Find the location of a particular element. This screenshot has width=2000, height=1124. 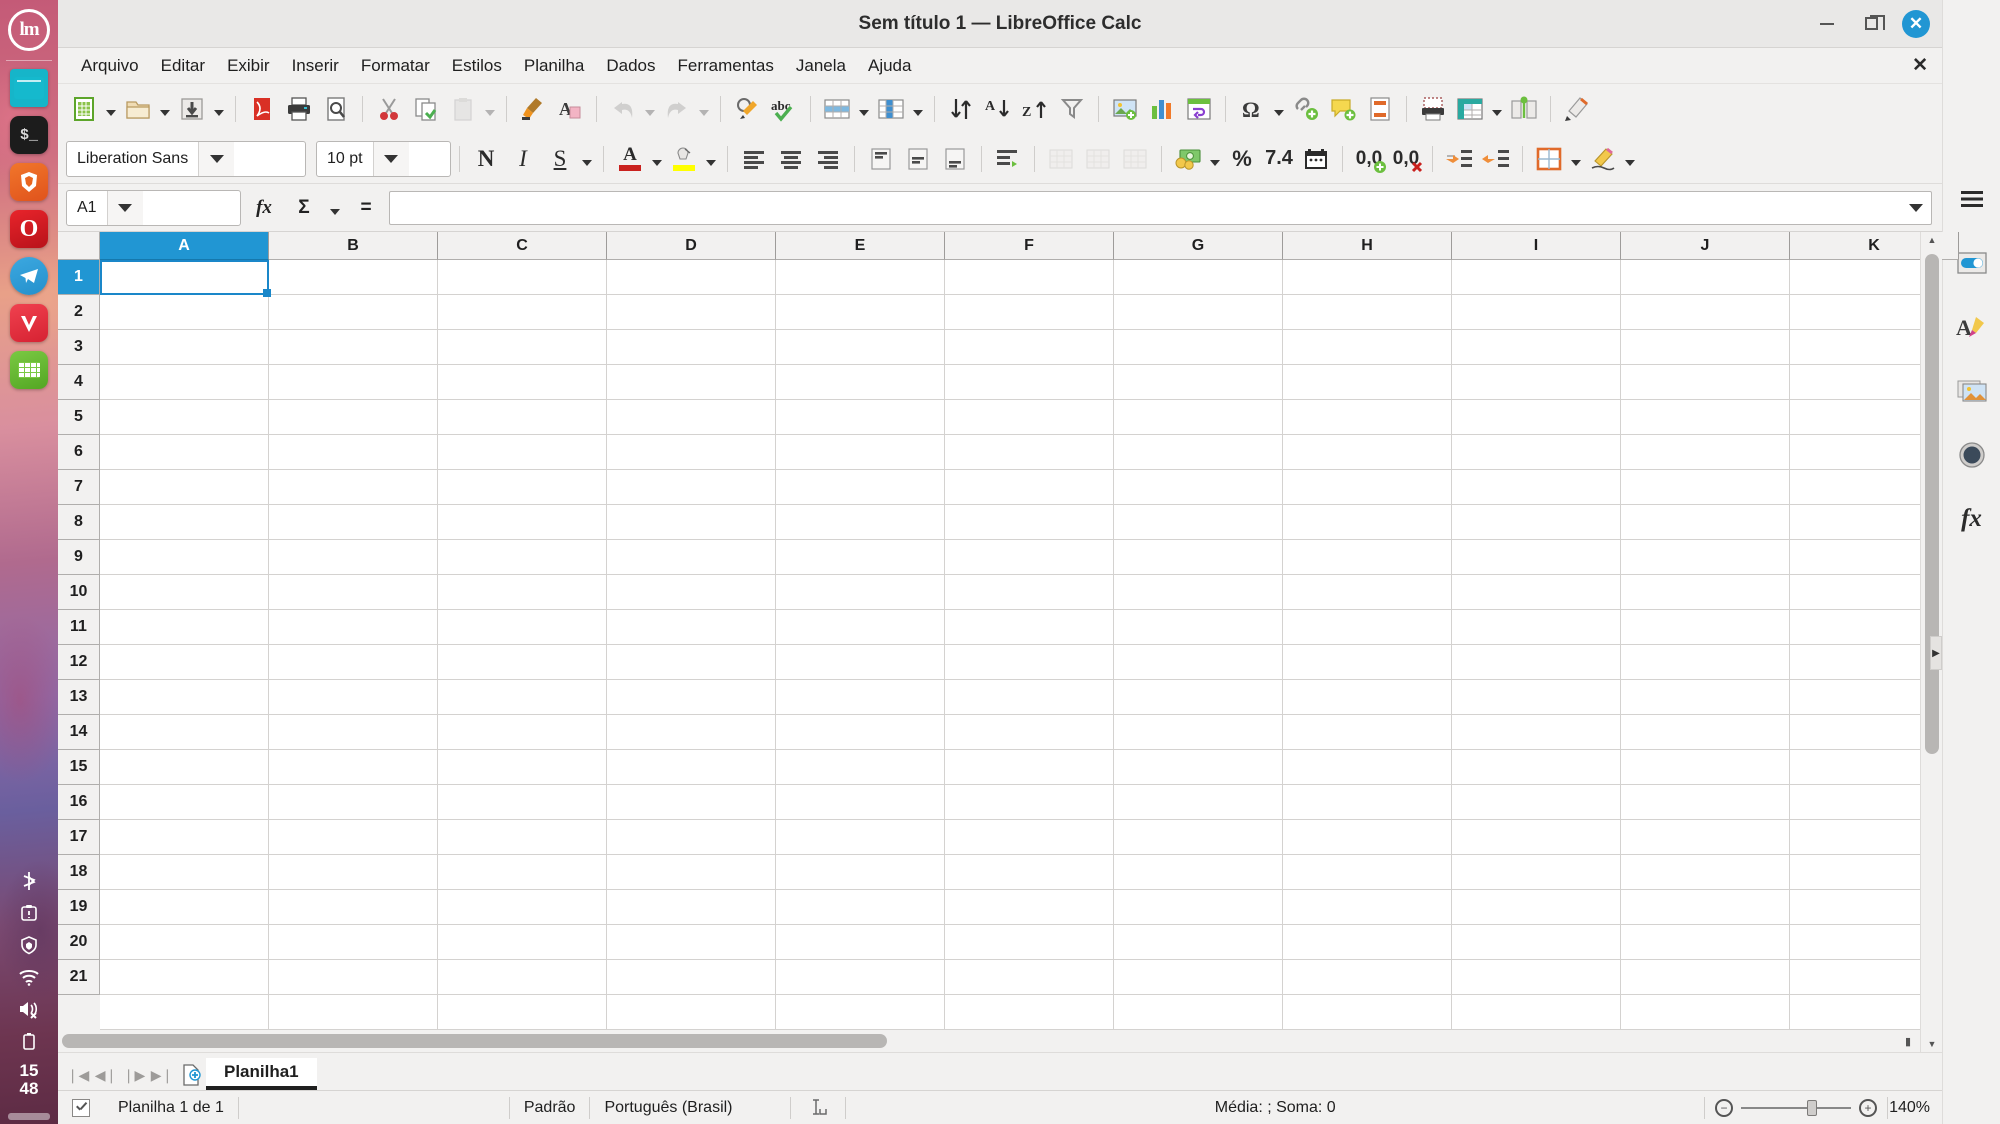

page-style: Padrão is located at coordinates (550, 1107).